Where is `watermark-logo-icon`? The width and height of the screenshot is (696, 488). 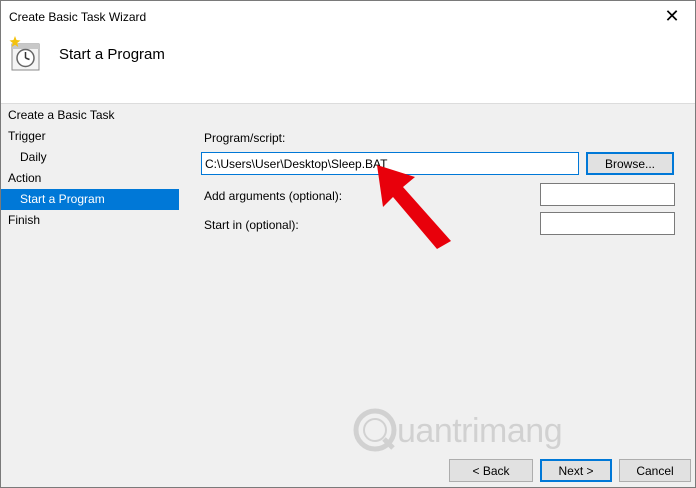 watermark-logo-icon is located at coordinates (375, 430).